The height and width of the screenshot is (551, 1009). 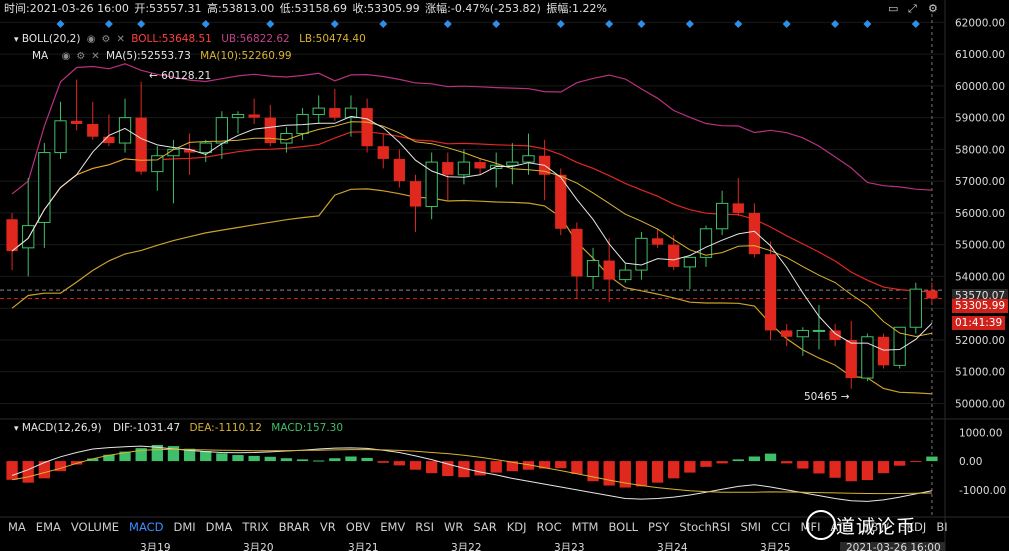 What do you see at coordinates (453, 527) in the screenshot?
I see `tab-wr: WR` at bounding box center [453, 527].